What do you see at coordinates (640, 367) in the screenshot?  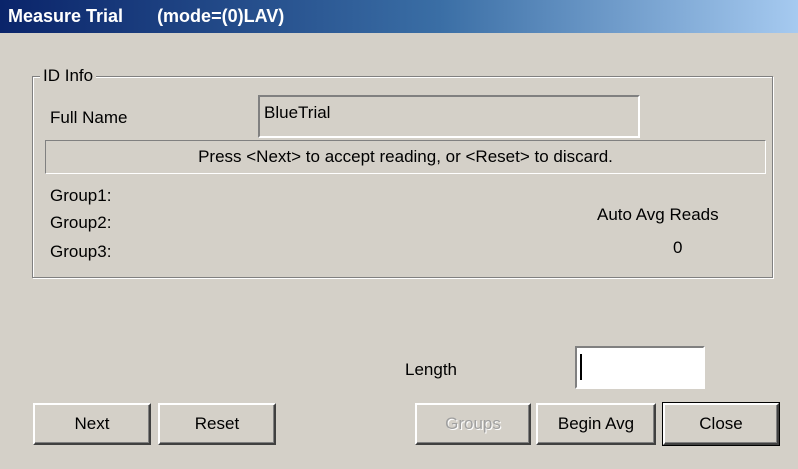 I see `length-input` at bounding box center [640, 367].